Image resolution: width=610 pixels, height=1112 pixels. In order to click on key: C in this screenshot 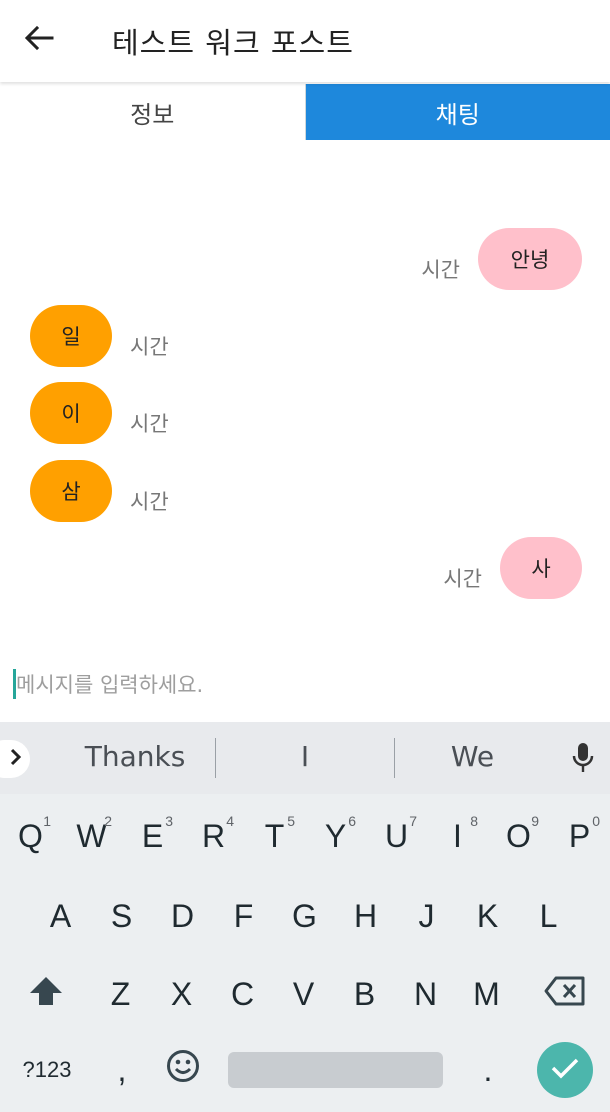, I will do `click(242, 994)`.